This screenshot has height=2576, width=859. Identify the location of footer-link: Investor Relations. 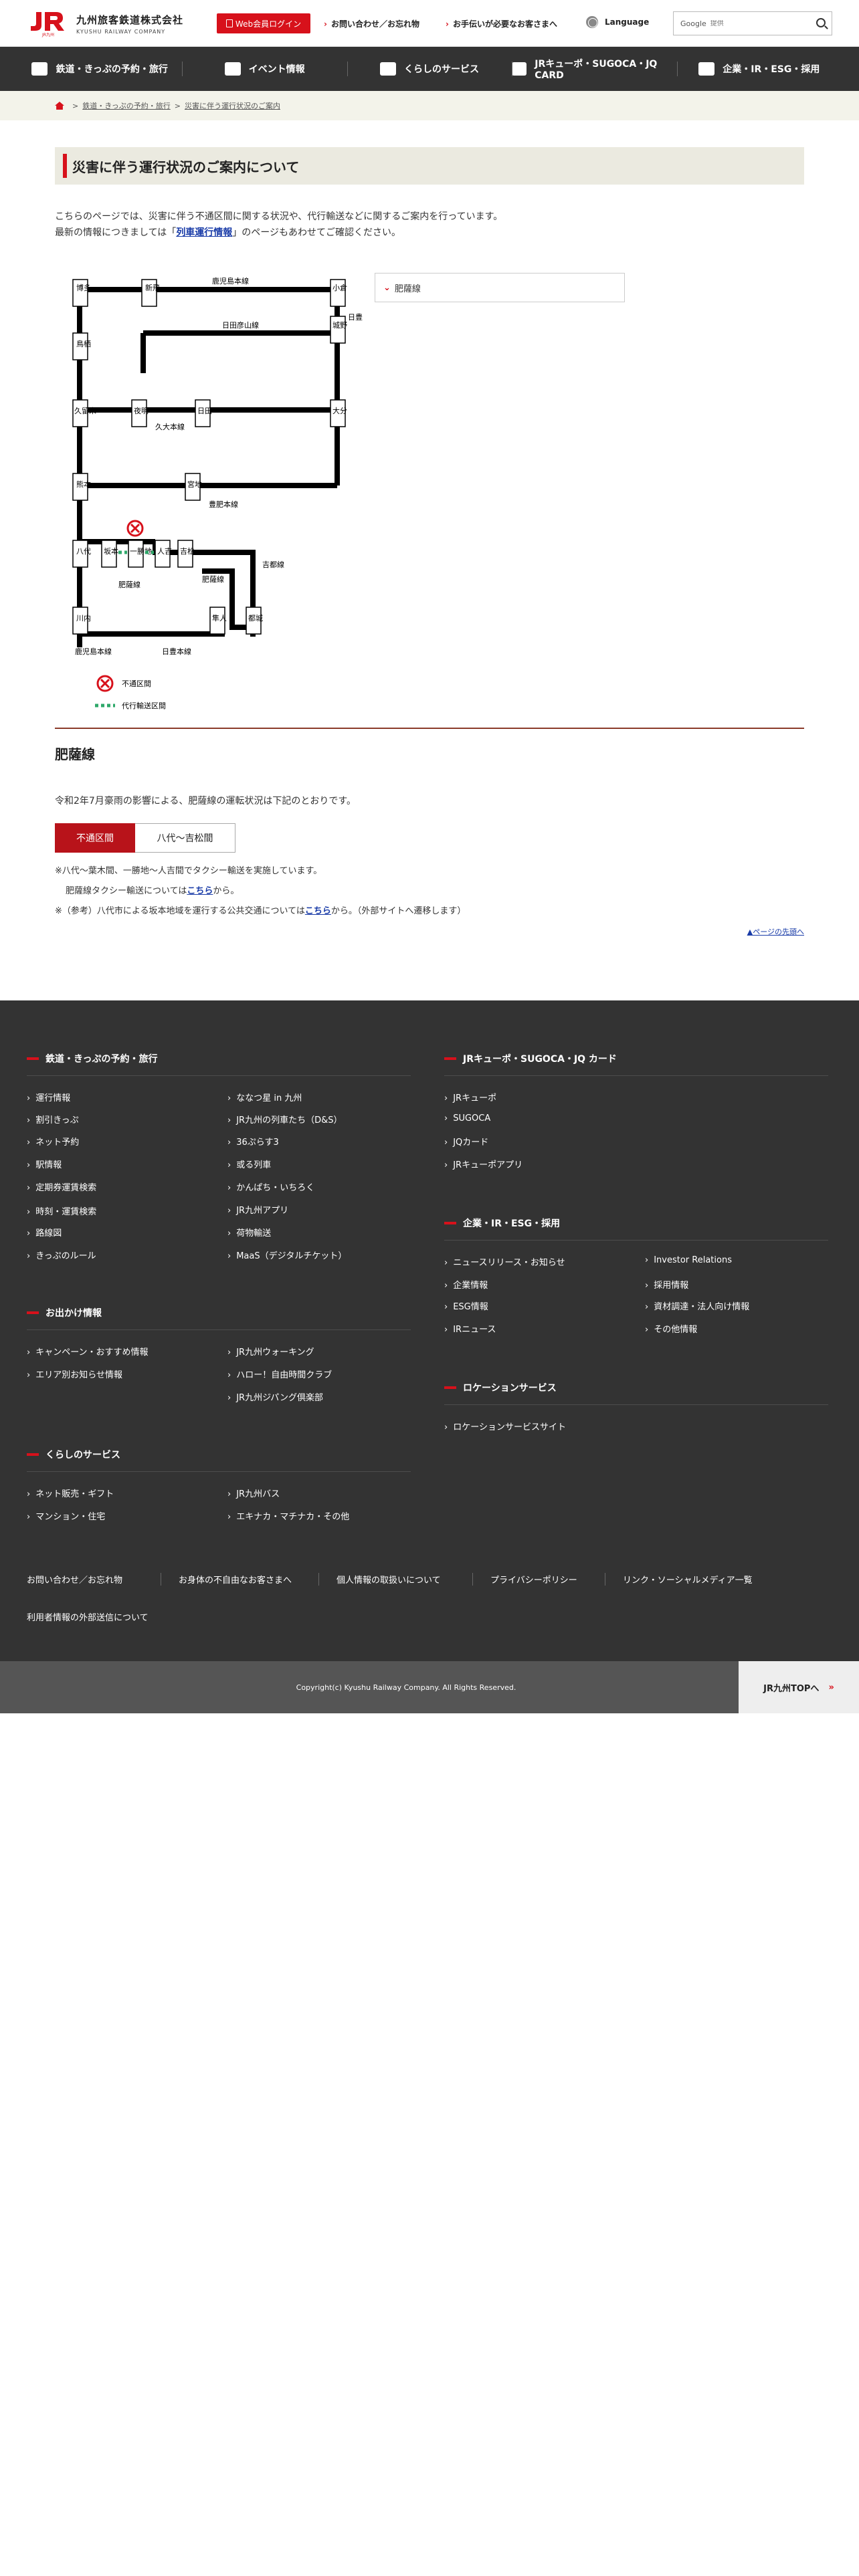
(688, 1260).